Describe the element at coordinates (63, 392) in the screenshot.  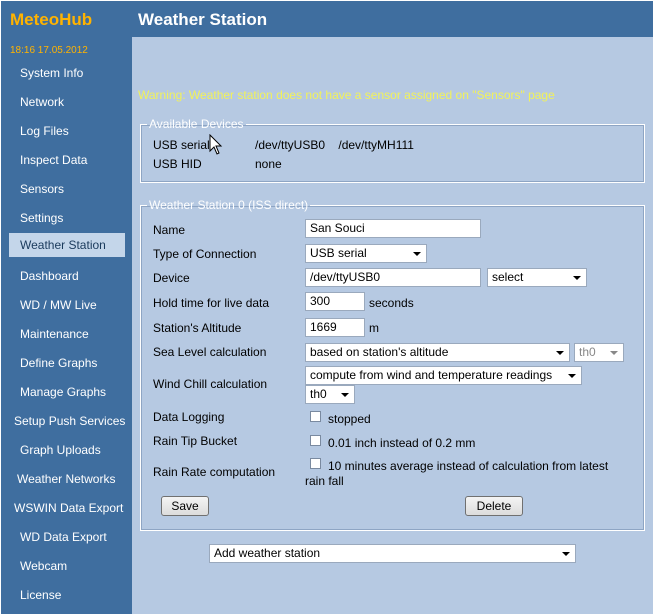
I see `sidebar-item-manage-graphs: Manage Graphs` at that location.